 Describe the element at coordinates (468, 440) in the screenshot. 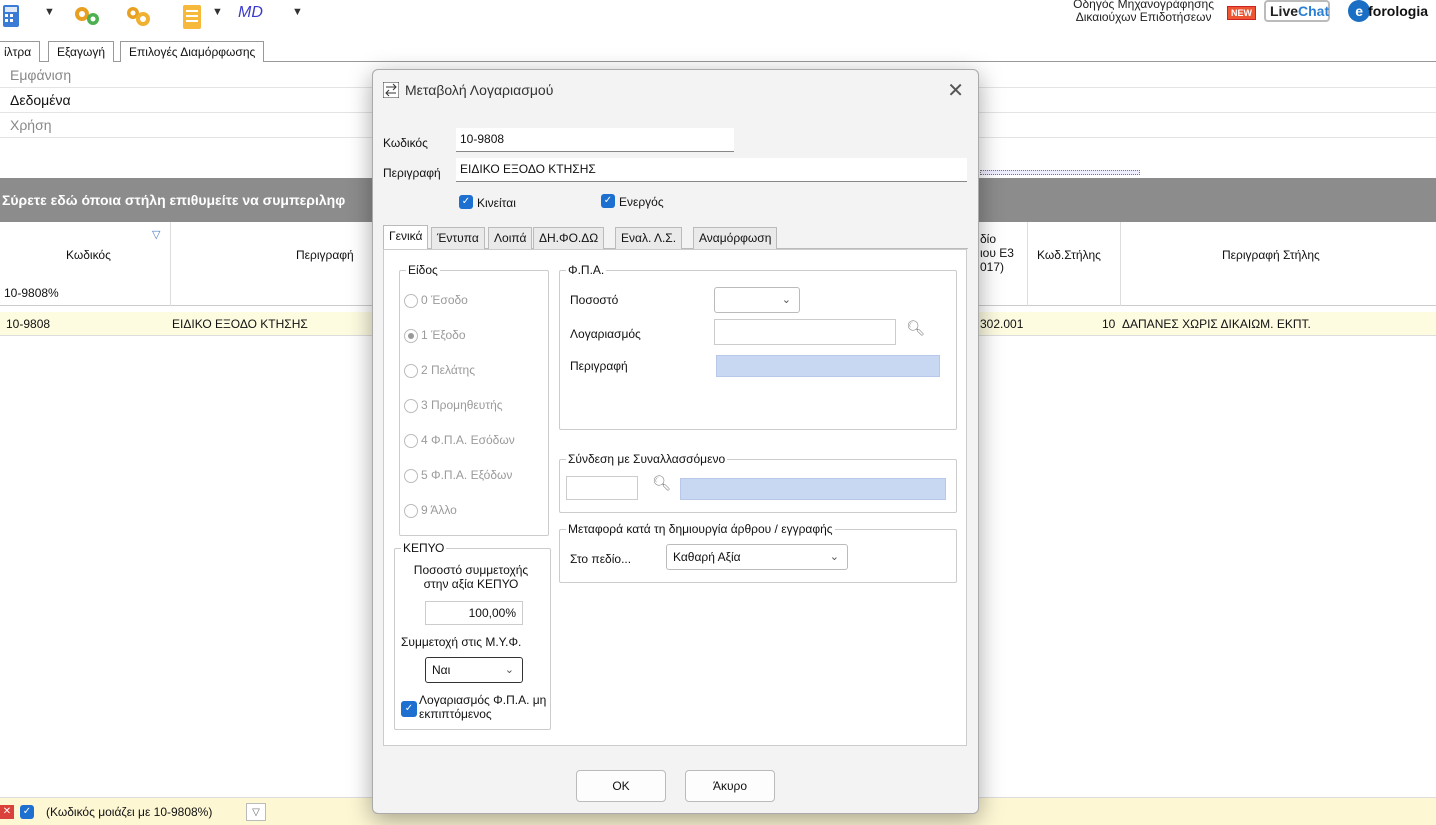

I see `kind-label-vat-income: 4 Φ.Π.Α. Εσόδων` at that location.